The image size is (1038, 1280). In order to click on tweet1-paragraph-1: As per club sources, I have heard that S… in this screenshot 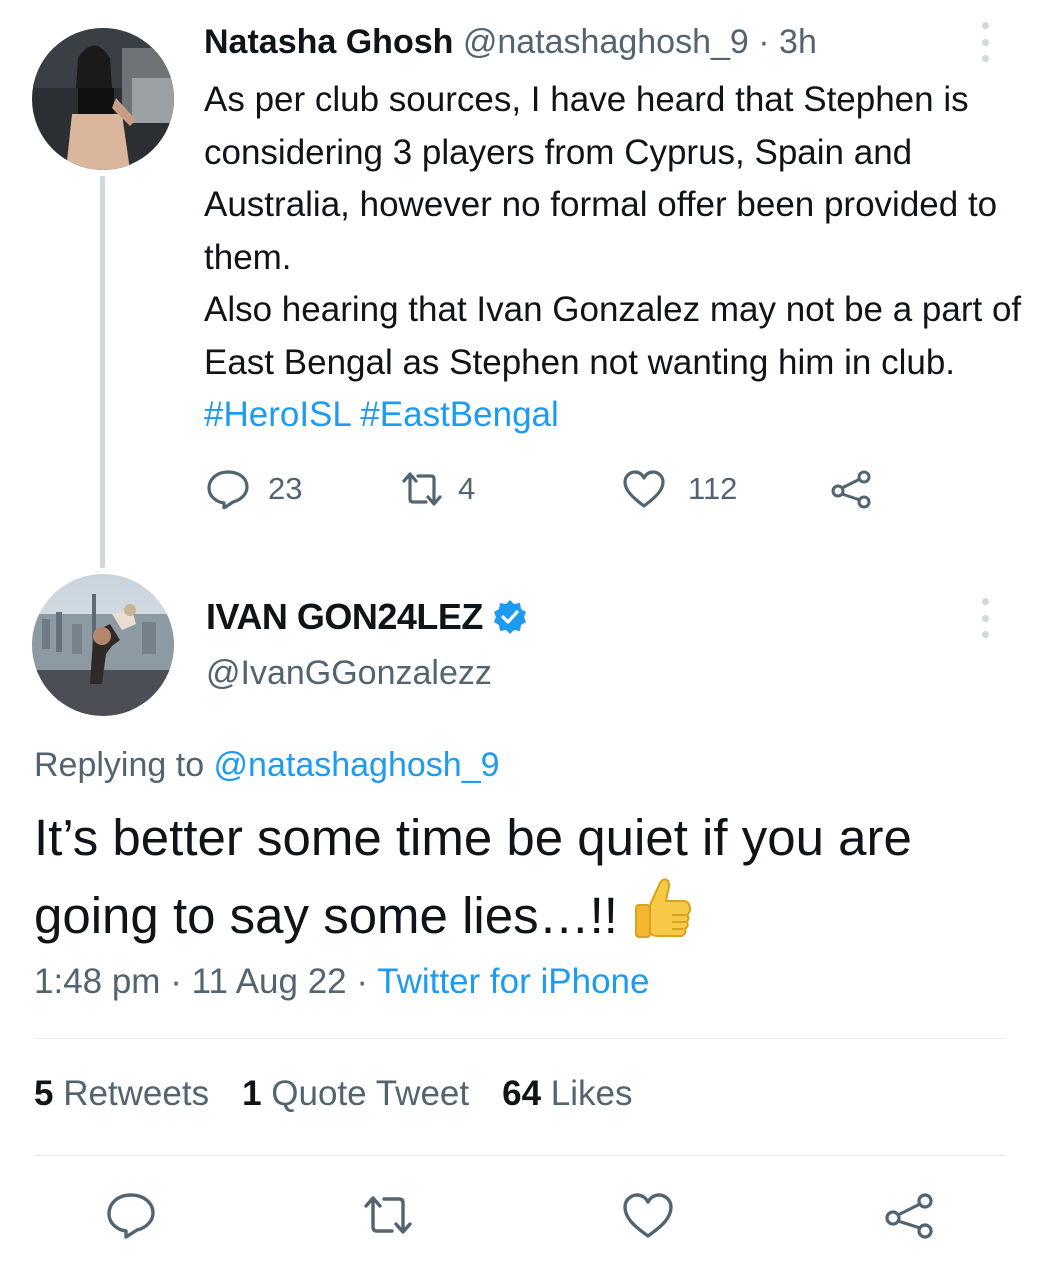, I will do `click(601, 178)`.